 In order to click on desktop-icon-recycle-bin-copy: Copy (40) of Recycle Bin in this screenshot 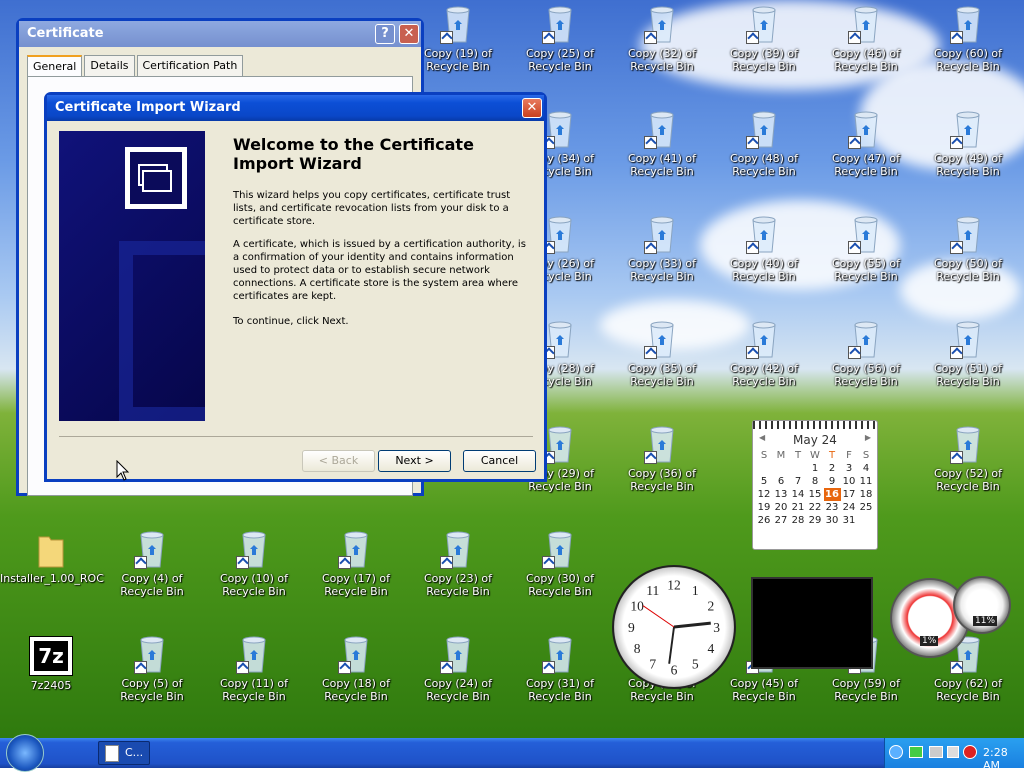, I will do `click(764, 260)`.